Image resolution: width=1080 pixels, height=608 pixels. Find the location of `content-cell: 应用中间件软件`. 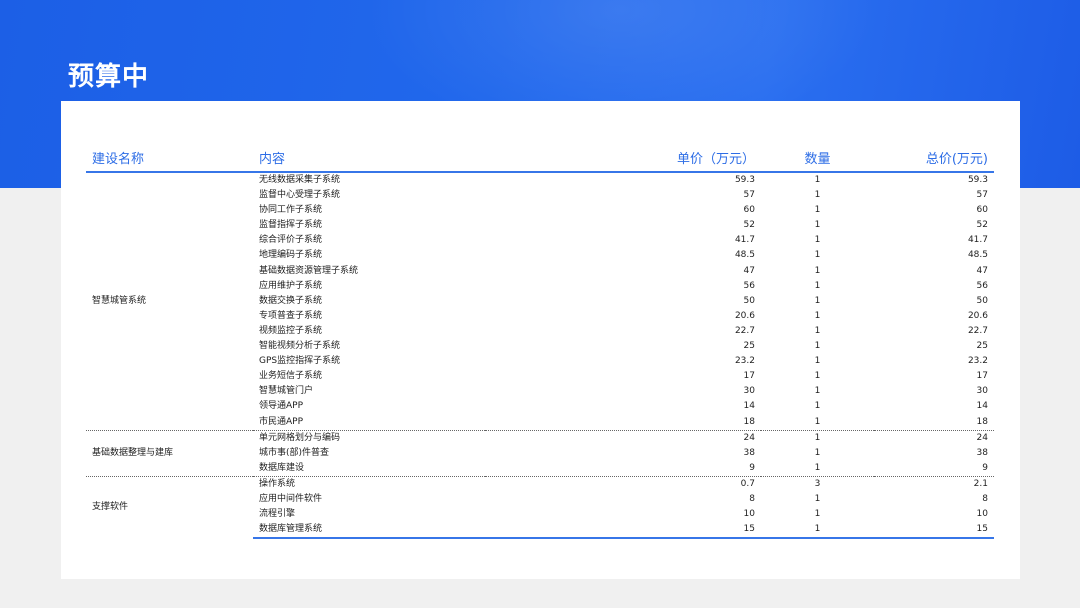

content-cell: 应用中间件软件 is located at coordinates (291, 498).